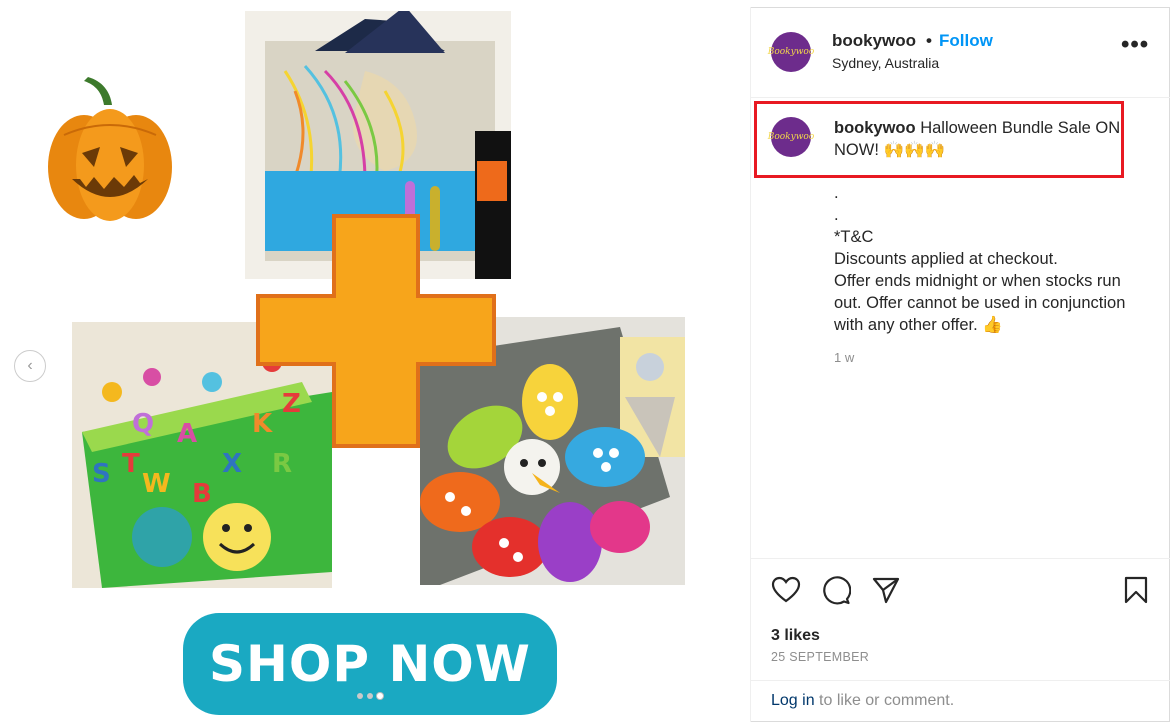  I want to click on post-date: 25 SEPTEMBER, so click(820, 657).